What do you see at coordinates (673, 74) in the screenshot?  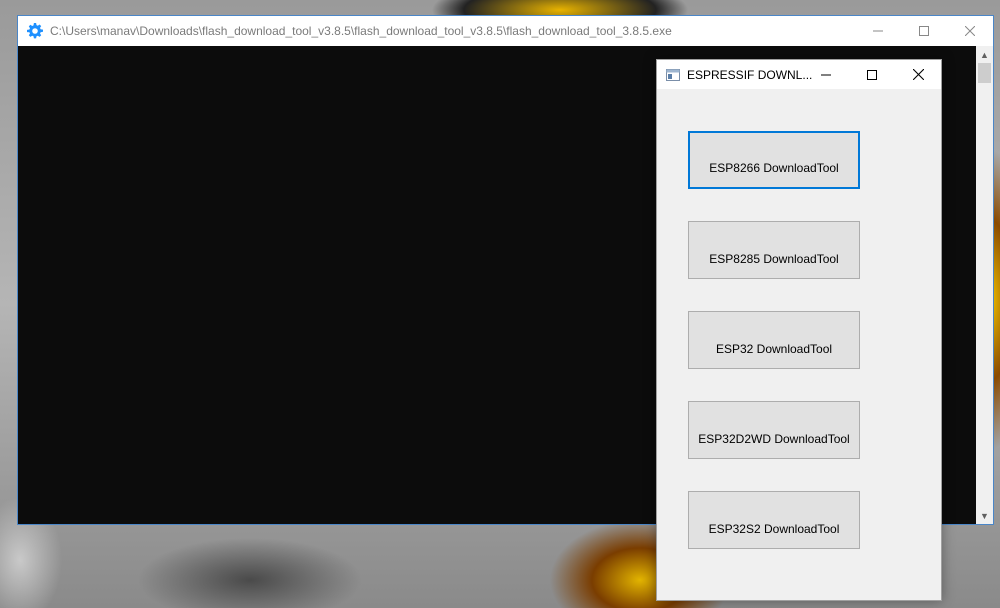 I see `window-app-icon` at bounding box center [673, 74].